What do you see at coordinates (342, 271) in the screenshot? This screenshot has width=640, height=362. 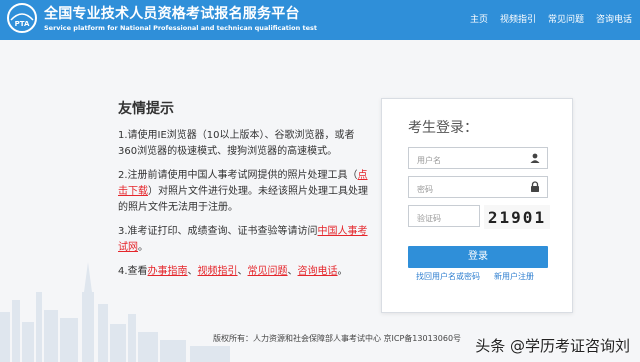 I see `notice-item4-end: 。` at bounding box center [342, 271].